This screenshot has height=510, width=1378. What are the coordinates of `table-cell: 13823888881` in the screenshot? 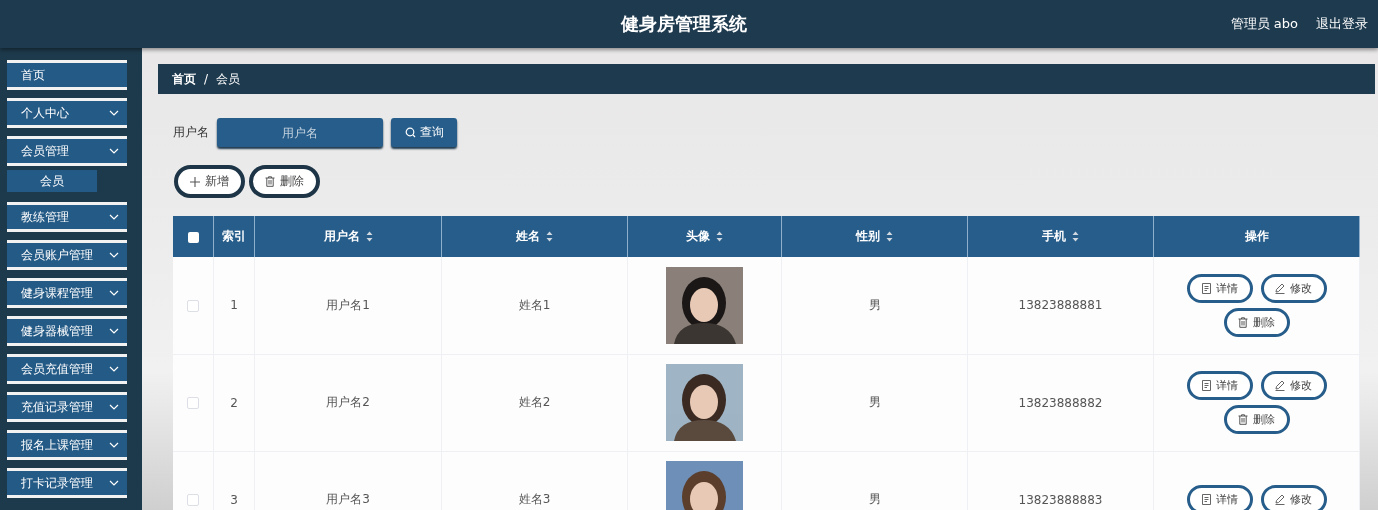 It's located at (1060, 305).